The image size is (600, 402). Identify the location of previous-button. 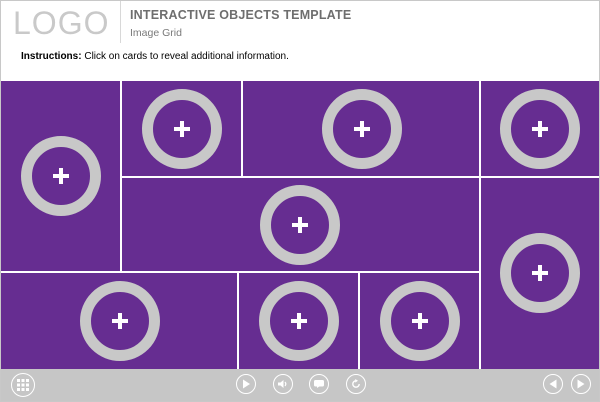
(553, 384).